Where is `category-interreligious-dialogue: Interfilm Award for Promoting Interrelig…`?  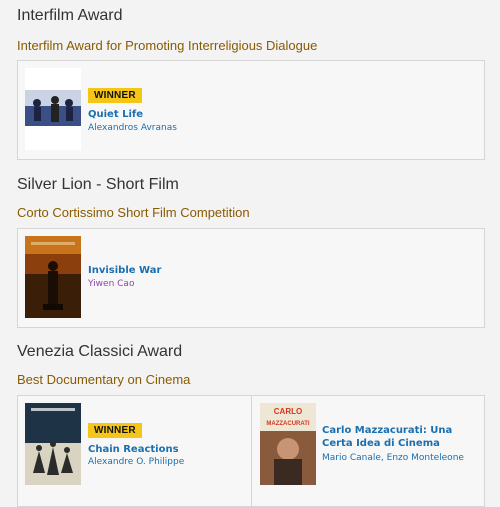
category-interreligious-dialogue: Interfilm Award for Promoting Interrelig… is located at coordinates (167, 45).